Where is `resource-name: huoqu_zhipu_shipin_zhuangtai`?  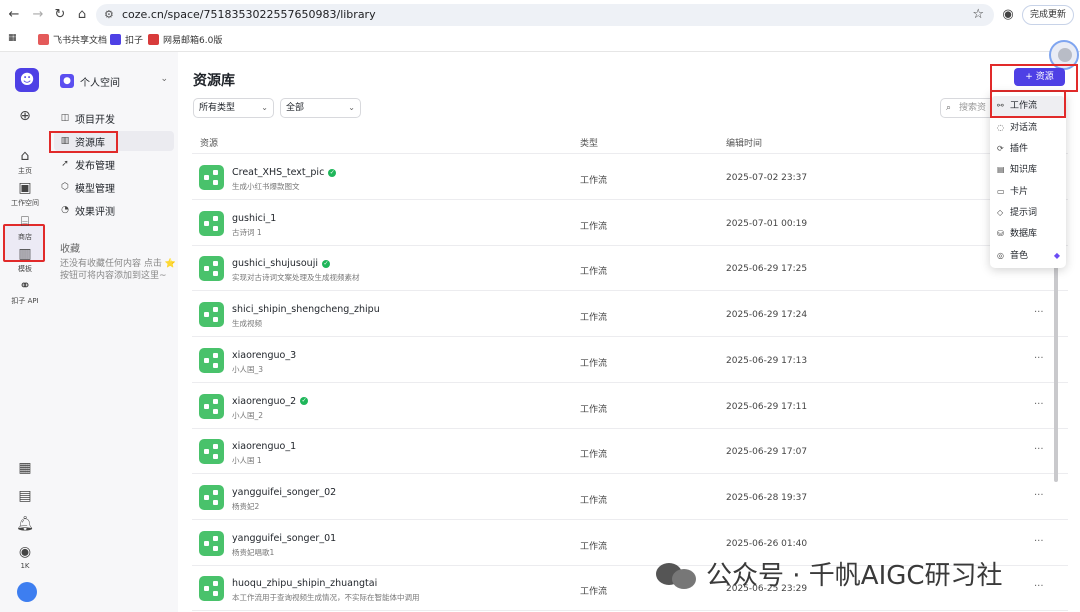 resource-name: huoqu_zhipu_shipin_zhuangtai is located at coordinates (304, 583).